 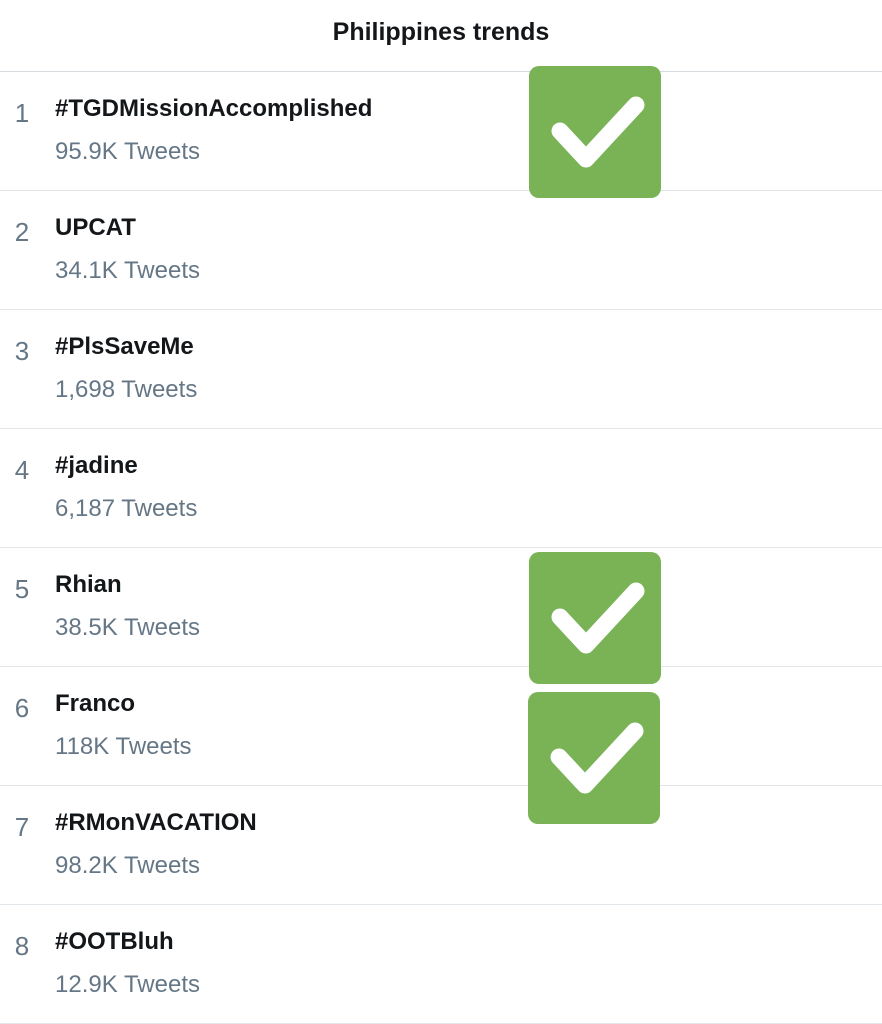 I want to click on trend-rank: 8, so click(x=22, y=946).